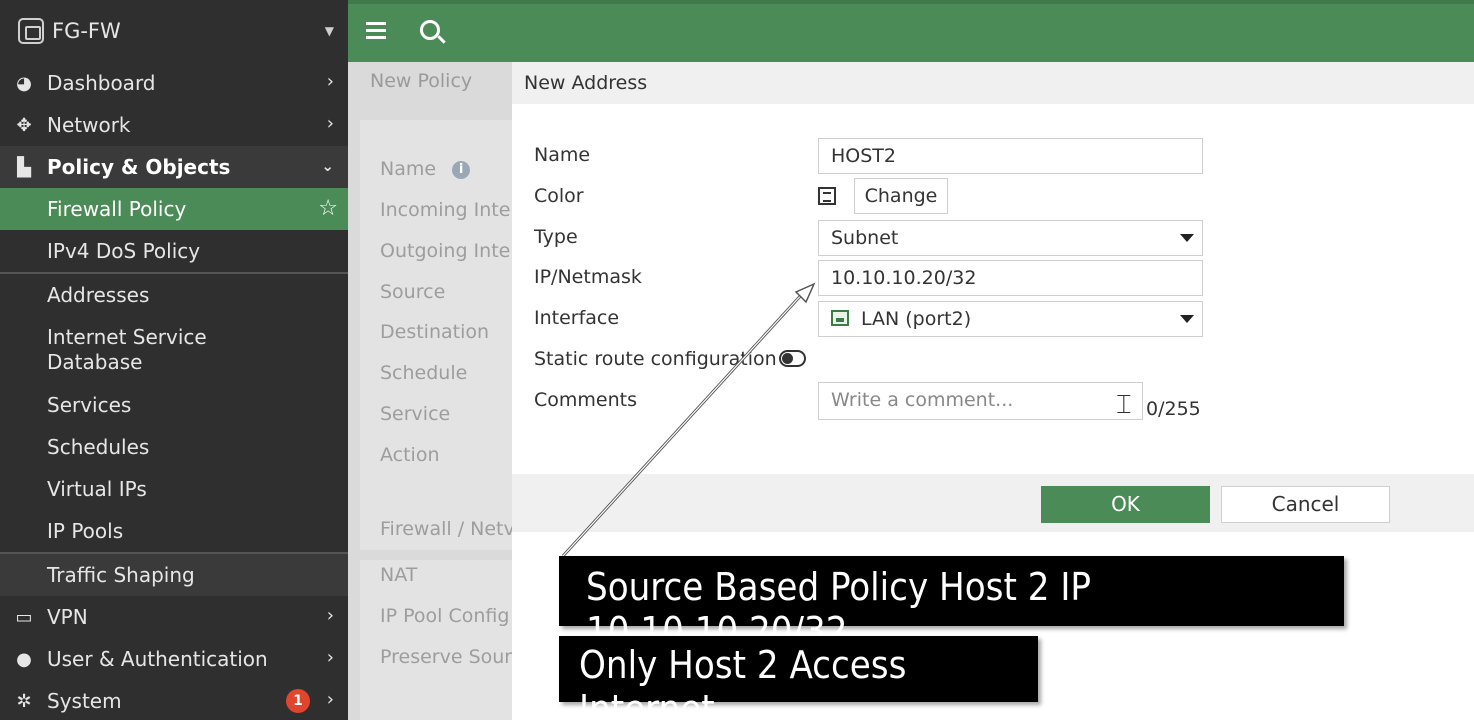  Describe the element at coordinates (24, 83) in the screenshot. I see `dashboard-icon: ◕` at that location.